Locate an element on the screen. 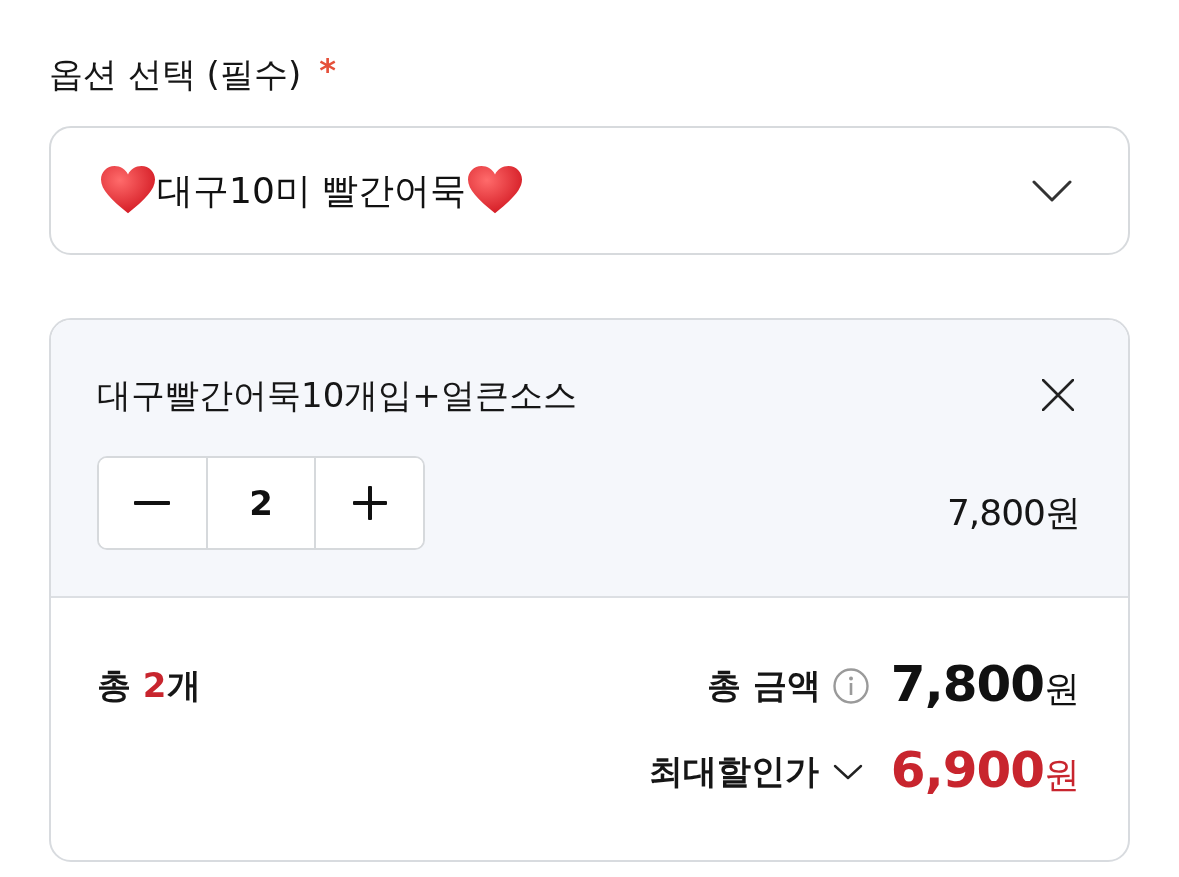 Image resolution: width=1179 pixels, height=877 pixels. plus-icon is located at coordinates (369, 503).